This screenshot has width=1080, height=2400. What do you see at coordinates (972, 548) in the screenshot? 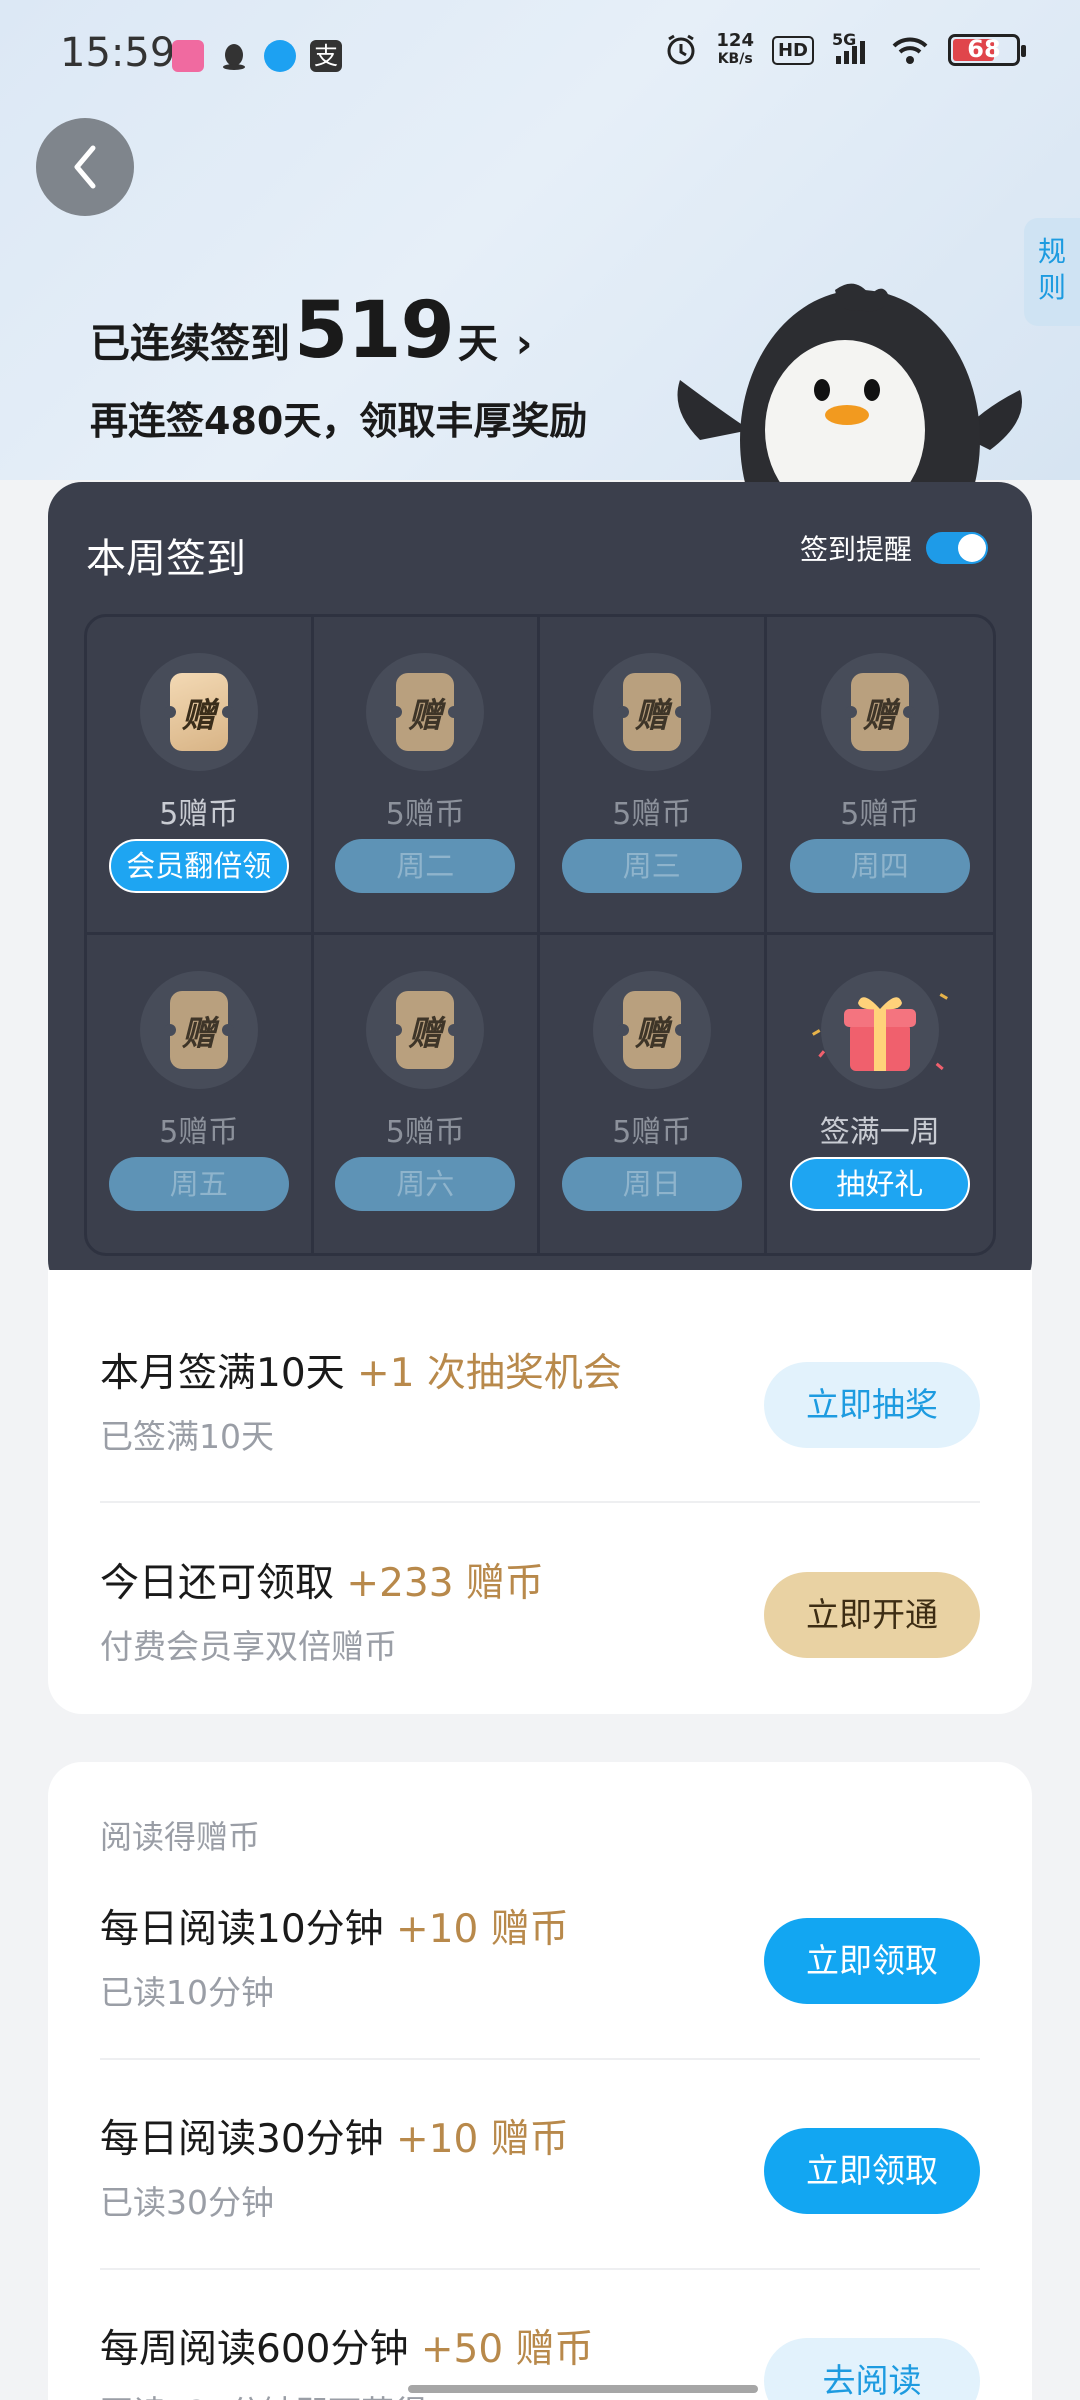
I see `toggle-knob` at bounding box center [972, 548].